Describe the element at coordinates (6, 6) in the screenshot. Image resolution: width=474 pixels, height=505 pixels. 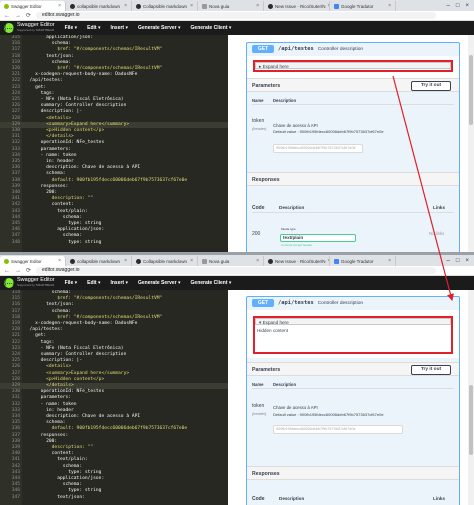
I see `swagger-icon` at that location.